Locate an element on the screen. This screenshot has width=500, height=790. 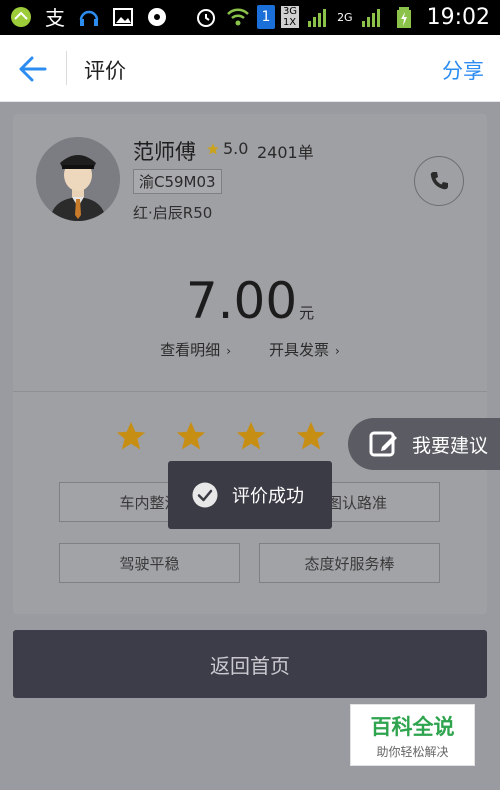
check-circle-icon is located at coordinates (205, 495).